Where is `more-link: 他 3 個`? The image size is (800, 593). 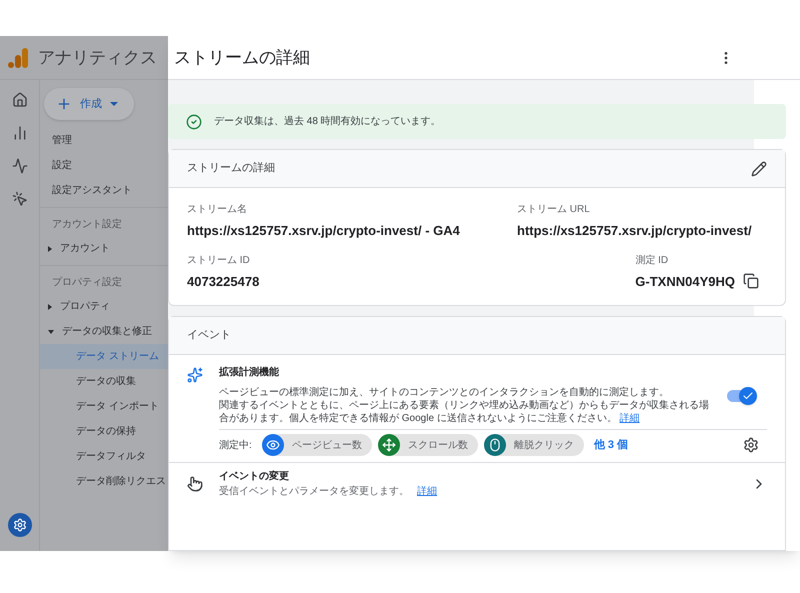
more-link: 他 3 個 is located at coordinates (611, 445).